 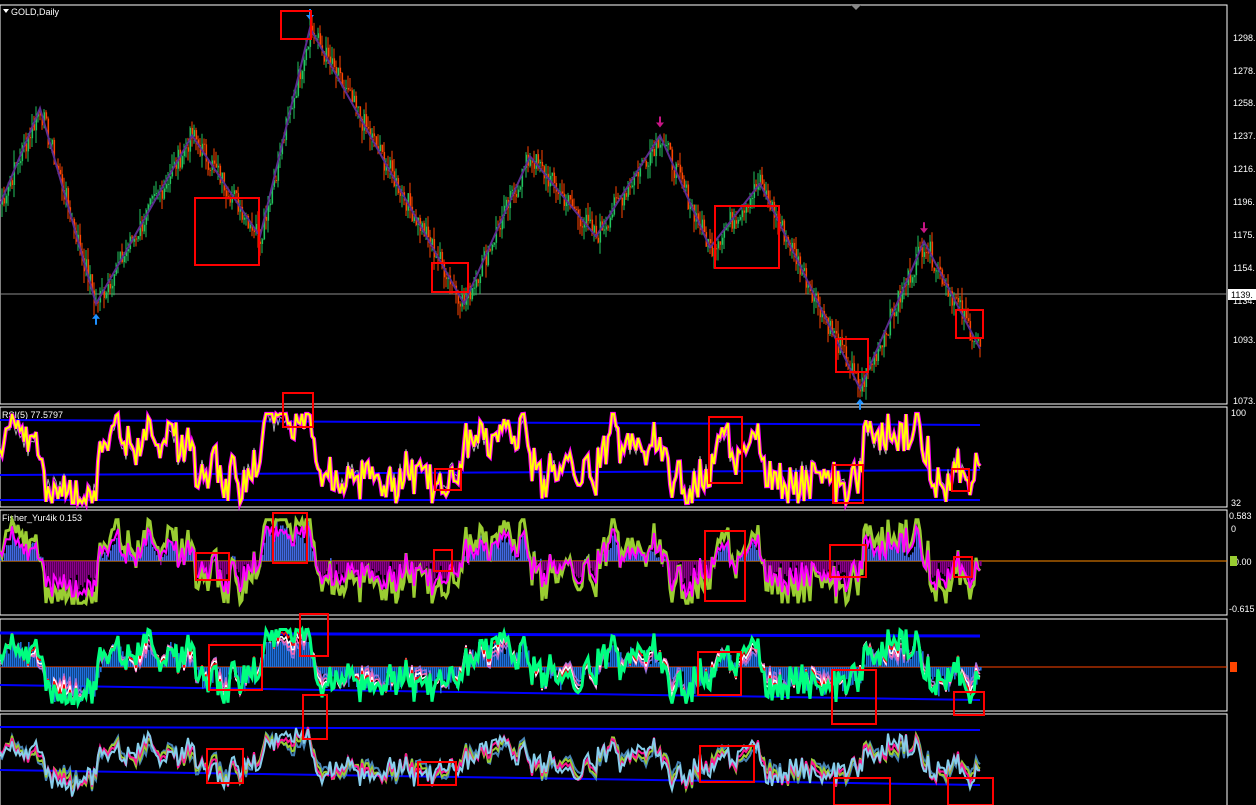 I want to click on ind3-zero-badge, so click(x=1233, y=667).